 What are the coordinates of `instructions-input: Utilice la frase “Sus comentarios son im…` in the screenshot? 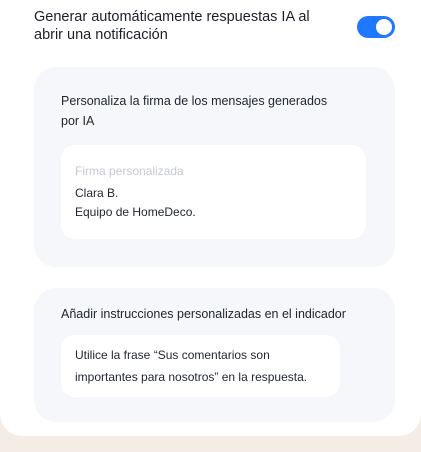 It's located at (200, 366).